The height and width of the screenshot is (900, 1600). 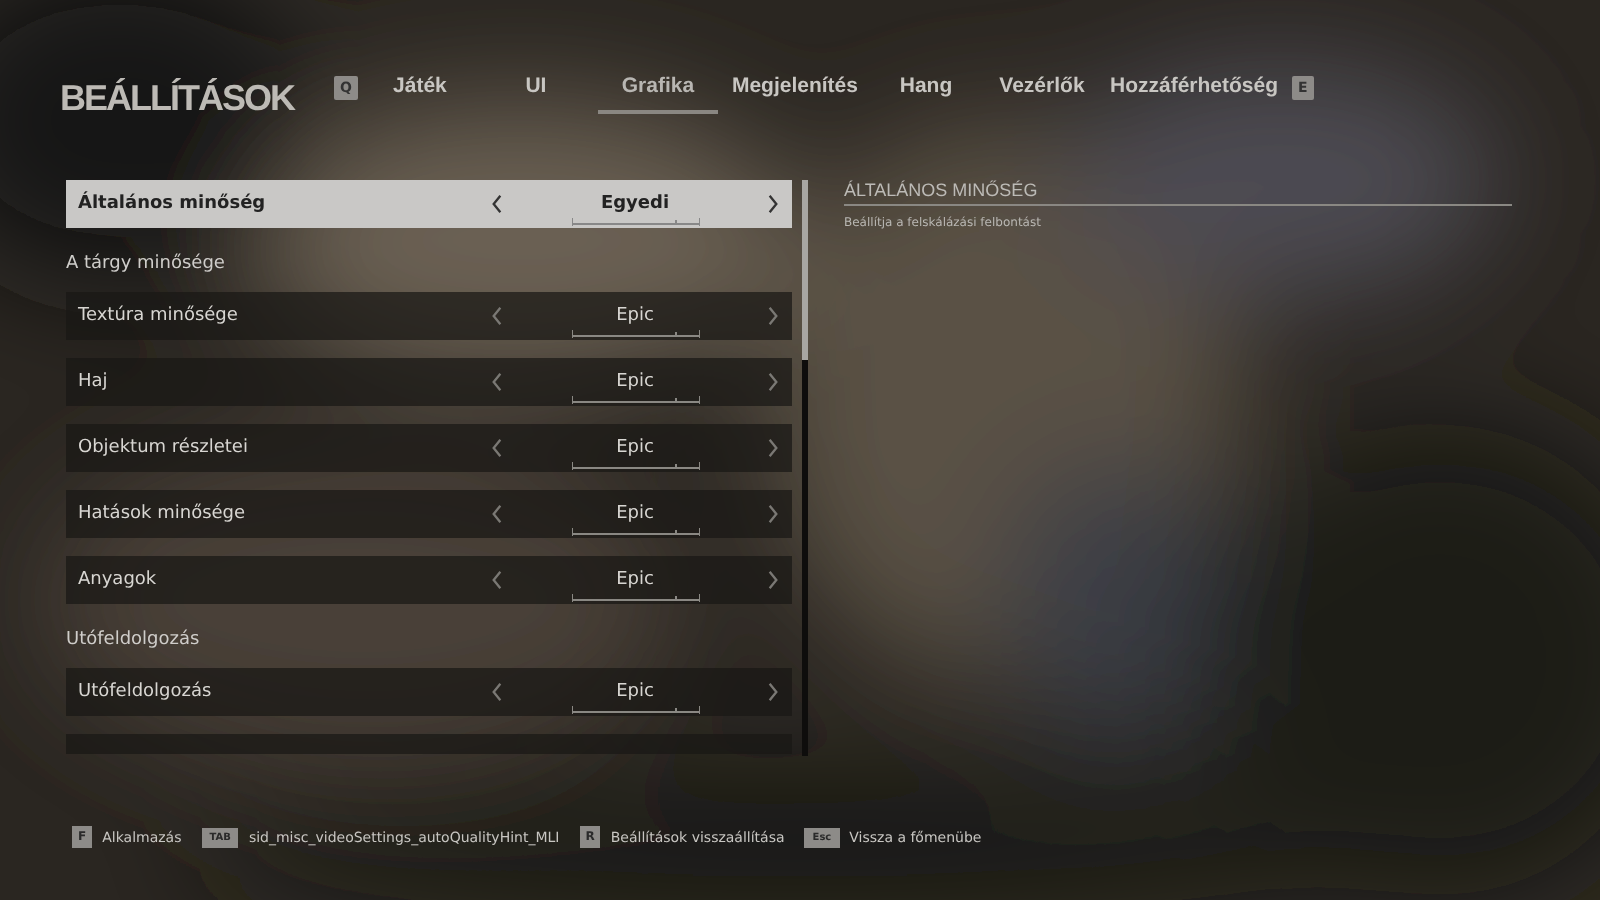 I want to click on tab: Hozzáférhetőség, so click(x=1193, y=88).